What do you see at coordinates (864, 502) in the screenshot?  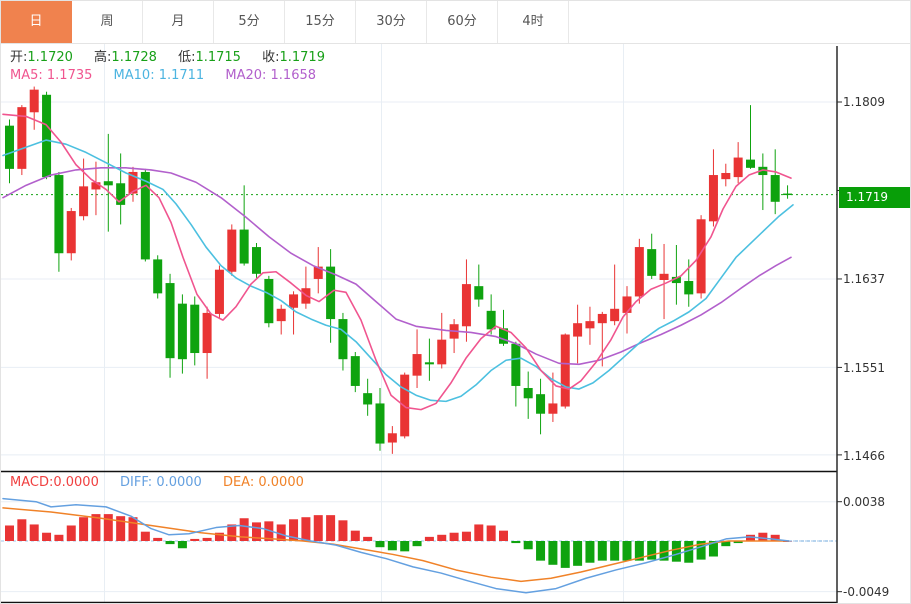 I see `macd-axis-label: 0.0038` at bounding box center [864, 502].